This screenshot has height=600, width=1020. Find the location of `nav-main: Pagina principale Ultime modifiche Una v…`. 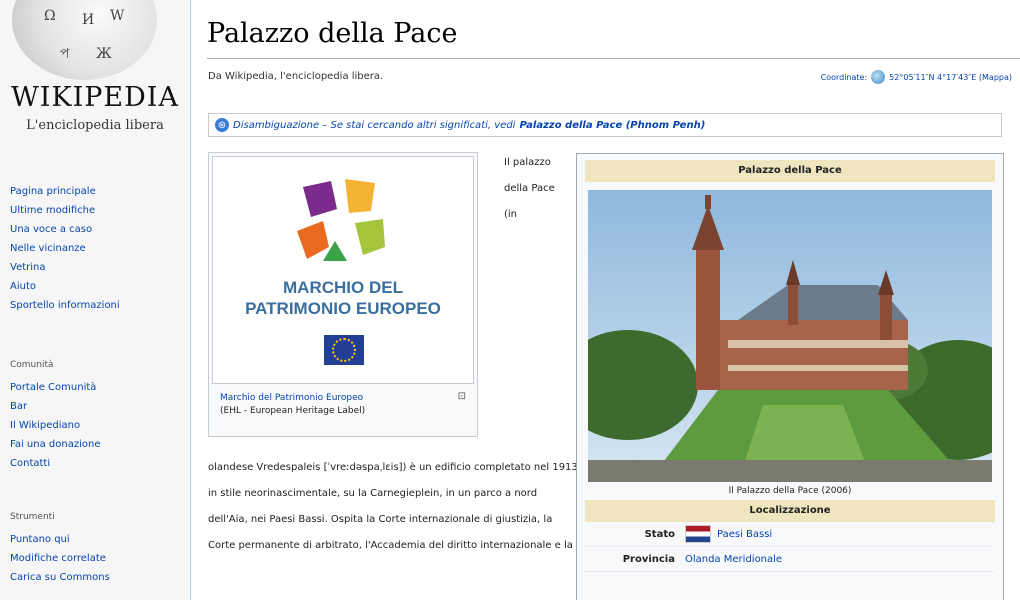

nav-main: Pagina principale Ultime modifiche Una v… is located at coordinates (97, 248).